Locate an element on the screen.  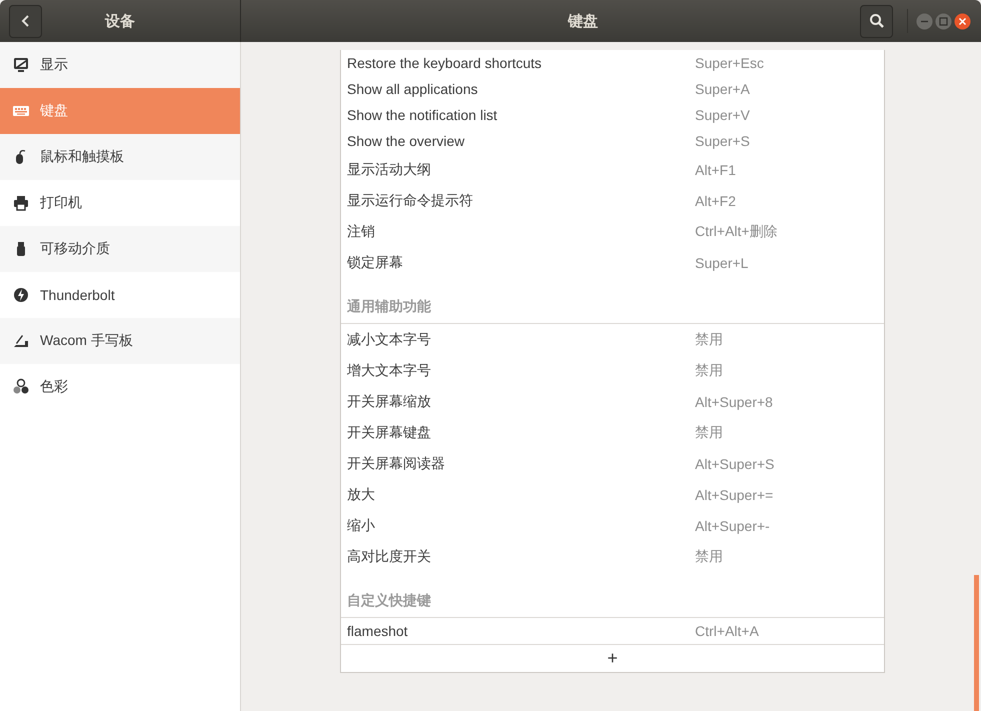
shortcut-row: Show all applications Super+A is located at coordinates (612, 89).